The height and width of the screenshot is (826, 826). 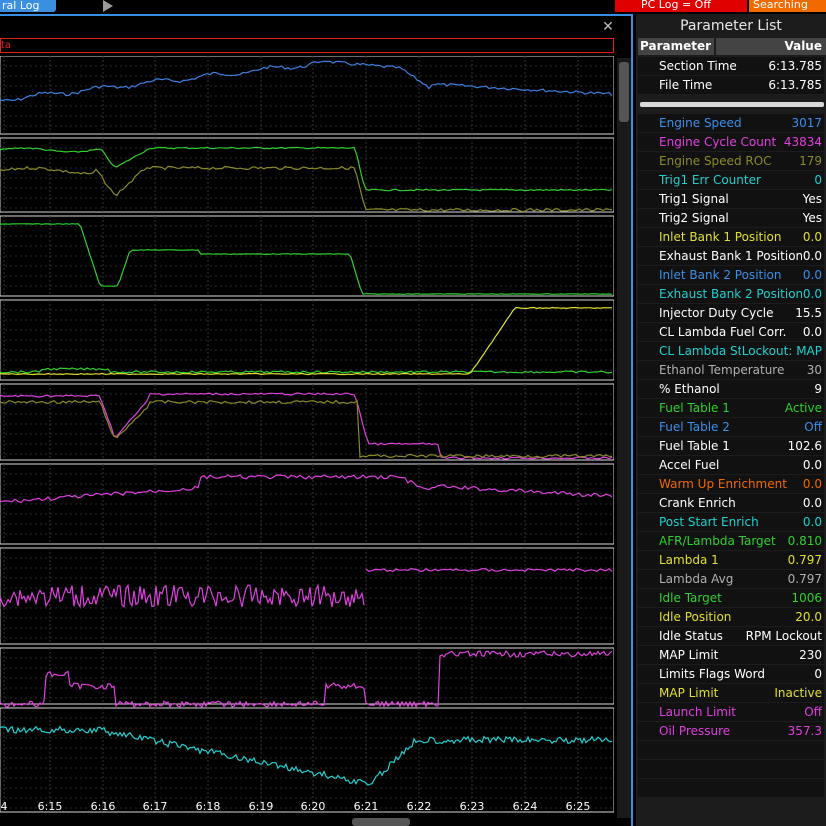 What do you see at coordinates (794, 85) in the screenshot?
I see `parameter-value: 6:13.785` at bounding box center [794, 85].